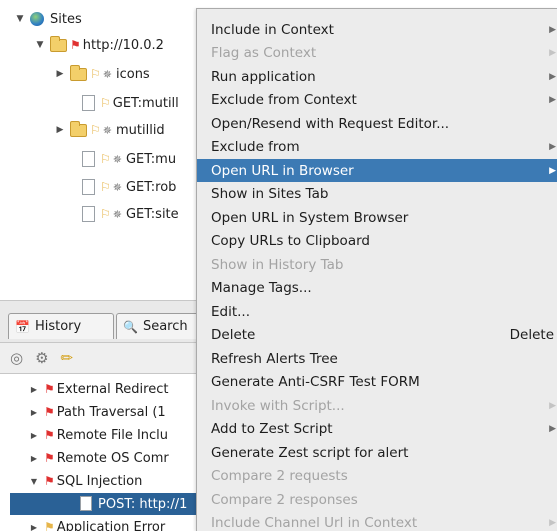 Image resolution: width=557 pixels, height=531 pixels. Describe the element at coordinates (277, 264) in the screenshot. I see `menu-item-label: Show in History Tab` at that location.